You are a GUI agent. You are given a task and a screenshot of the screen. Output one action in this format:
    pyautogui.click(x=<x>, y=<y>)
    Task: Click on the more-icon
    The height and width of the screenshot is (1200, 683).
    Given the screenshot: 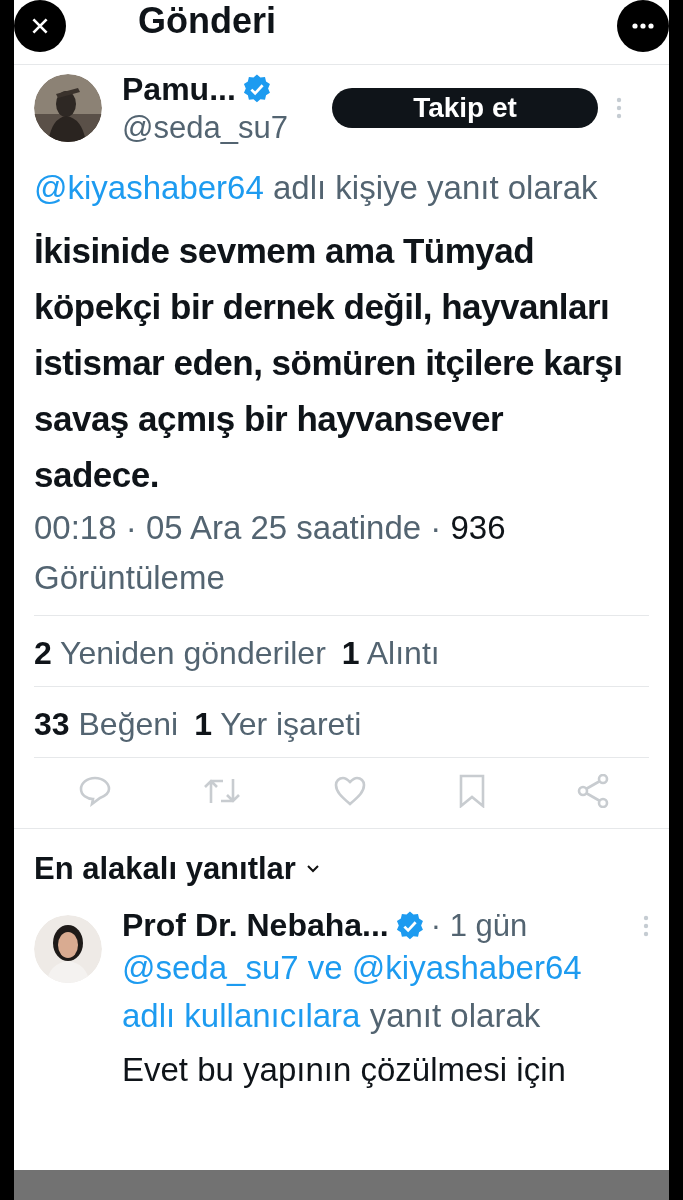 What is the action you would take?
    pyautogui.click(x=643, y=26)
    